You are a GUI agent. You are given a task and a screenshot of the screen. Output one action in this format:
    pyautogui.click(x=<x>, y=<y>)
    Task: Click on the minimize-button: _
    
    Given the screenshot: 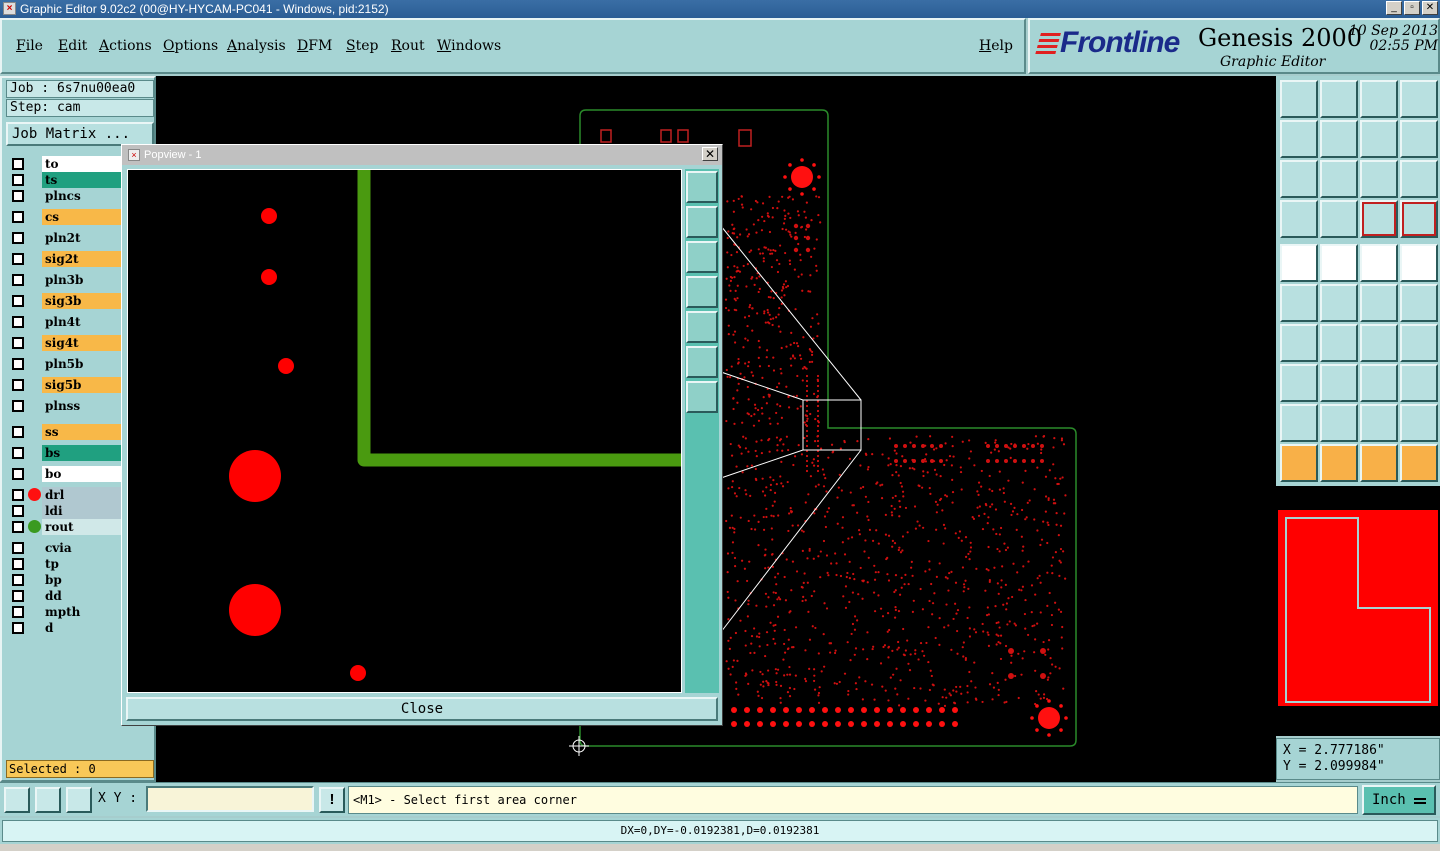 What is the action you would take?
    pyautogui.click(x=1394, y=8)
    